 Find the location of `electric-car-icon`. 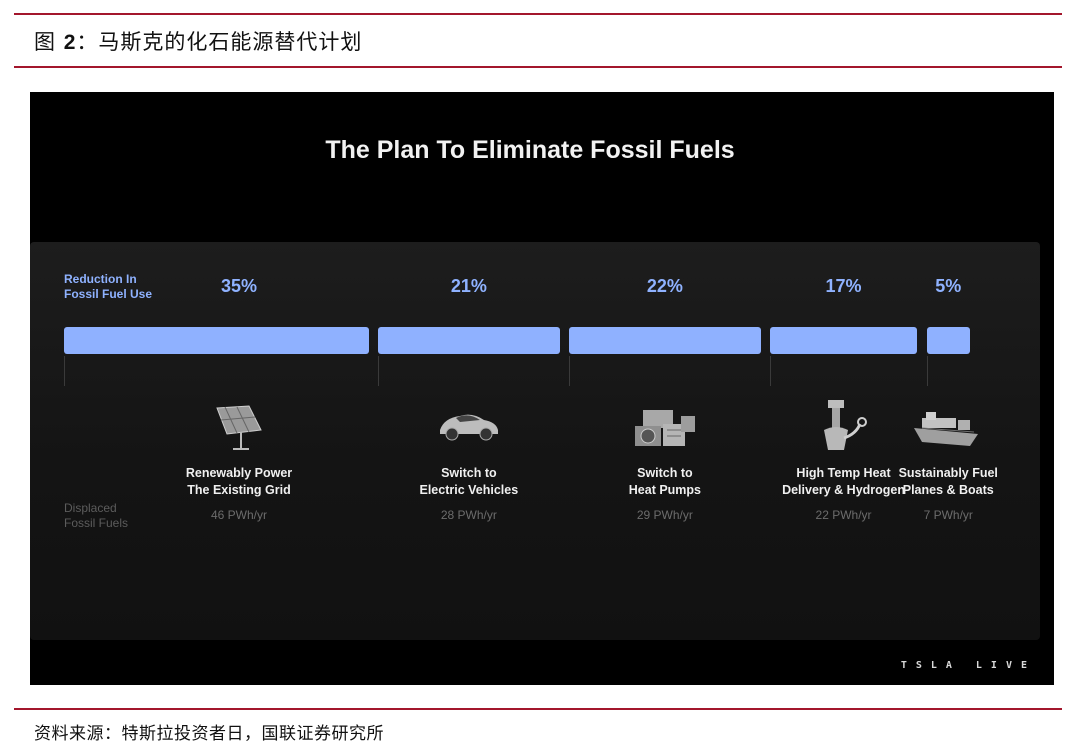

electric-car-icon is located at coordinates (469, 426).